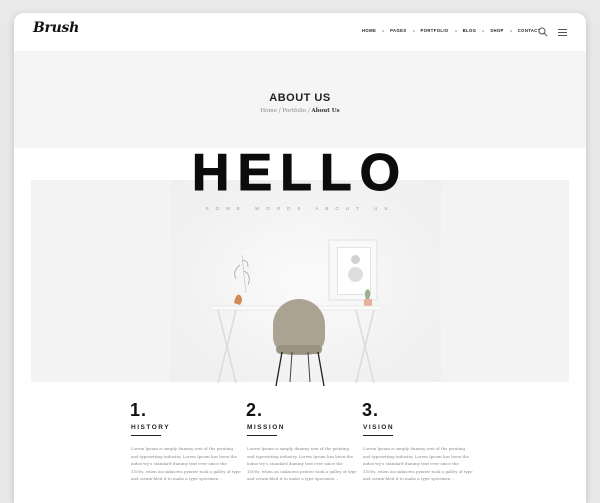  I want to click on hamburger-menu-icon, so click(562, 32).